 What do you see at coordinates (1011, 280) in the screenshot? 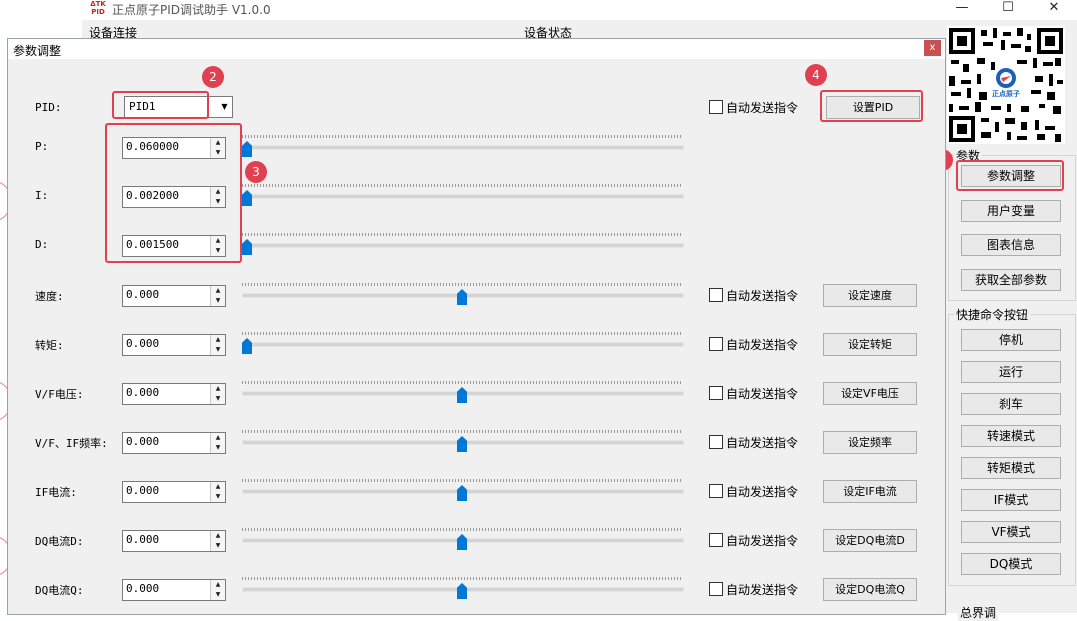
I see `get-all-params-button: 获取全部参数` at bounding box center [1011, 280].